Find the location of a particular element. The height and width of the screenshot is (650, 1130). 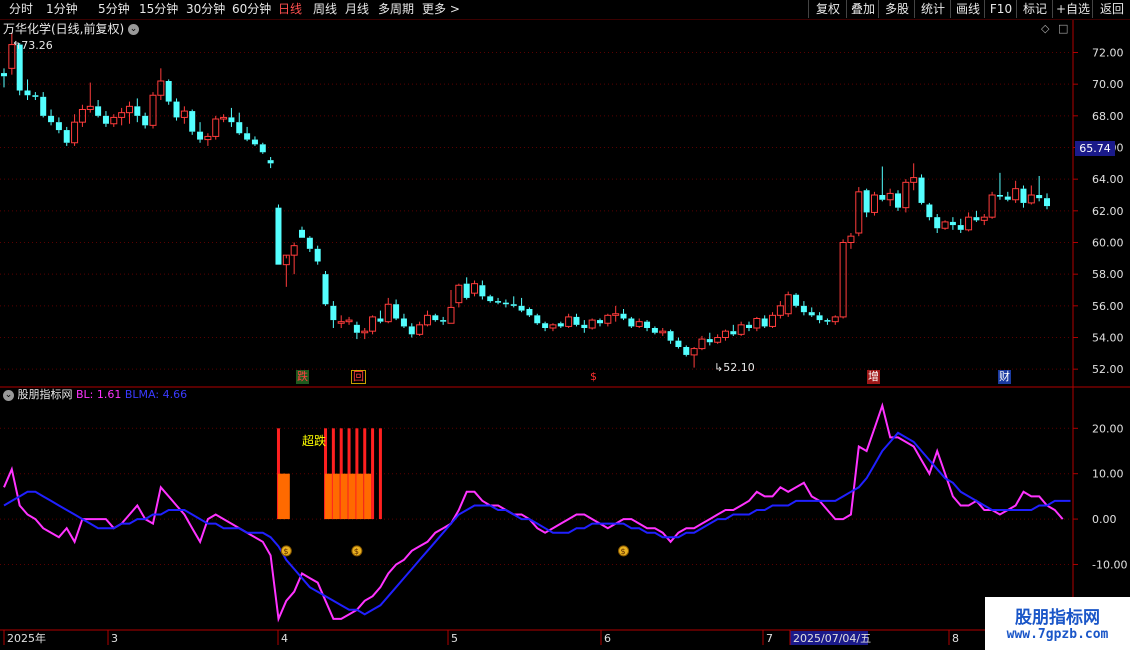

tab-daily: 日线 is located at coordinates (290, 9).